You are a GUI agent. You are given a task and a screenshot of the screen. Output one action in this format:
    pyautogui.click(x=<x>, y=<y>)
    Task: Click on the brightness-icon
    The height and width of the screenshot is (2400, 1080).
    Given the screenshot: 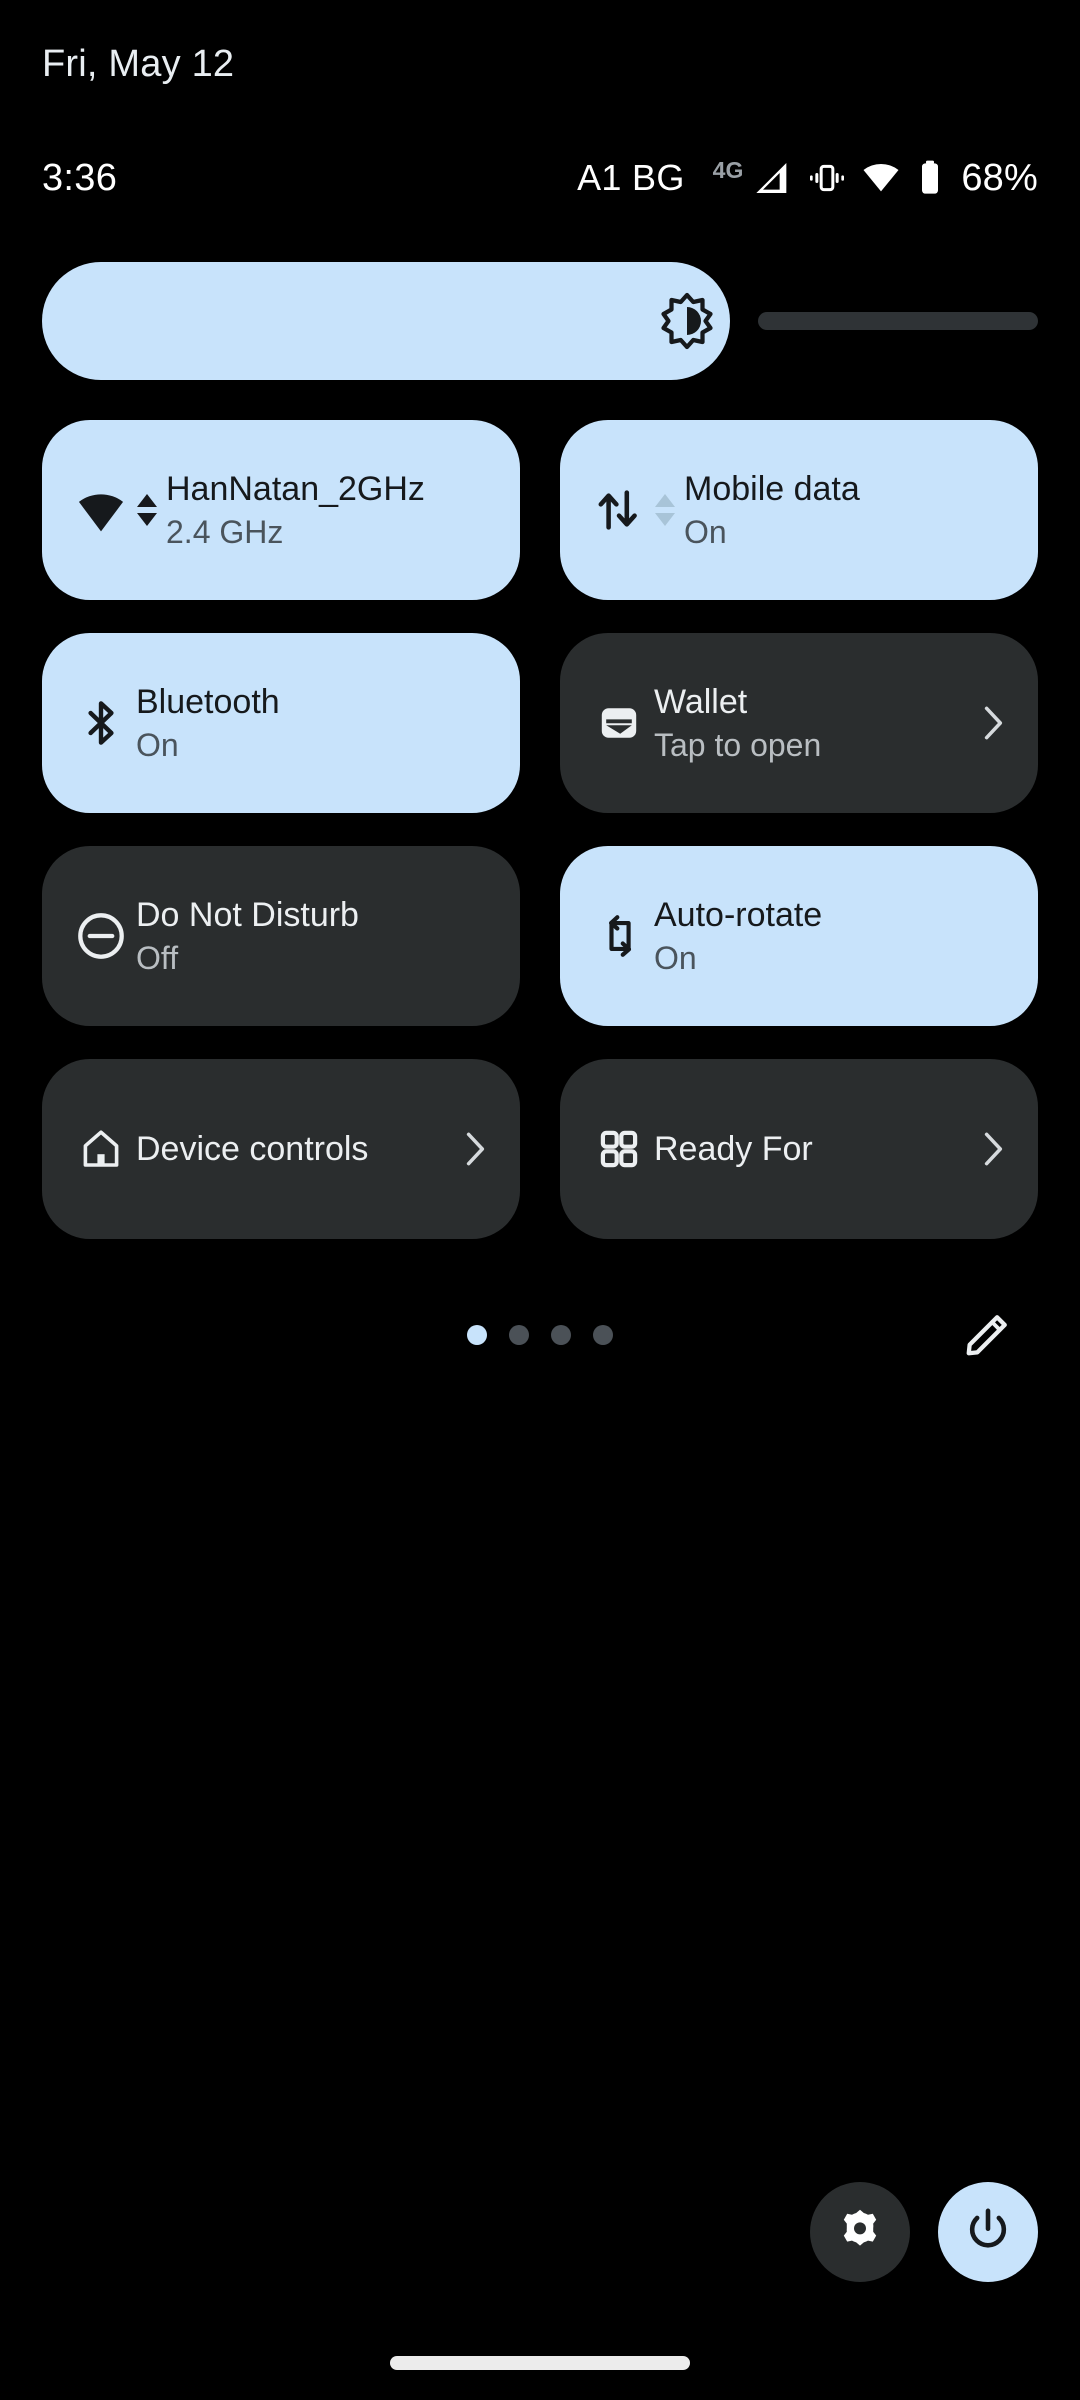 What is the action you would take?
    pyautogui.click(x=687, y=321)
    